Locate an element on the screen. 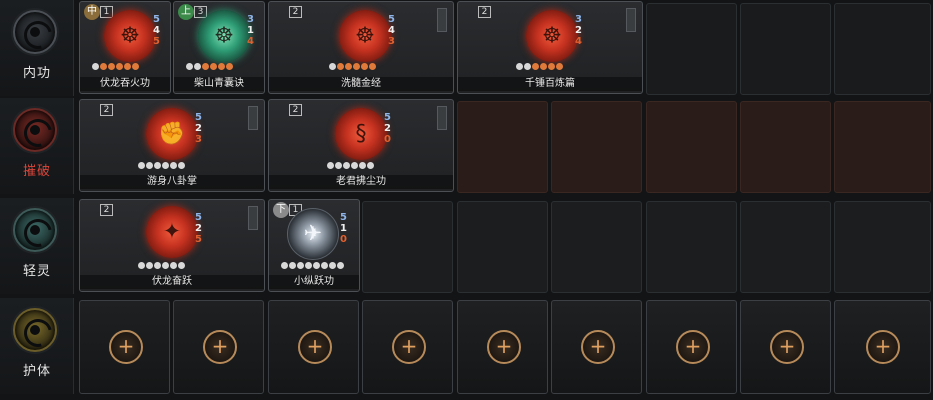 This screenshot has height=400, width=933. skill-name: 老君拂尘功 is located at coordinates (361, 182).